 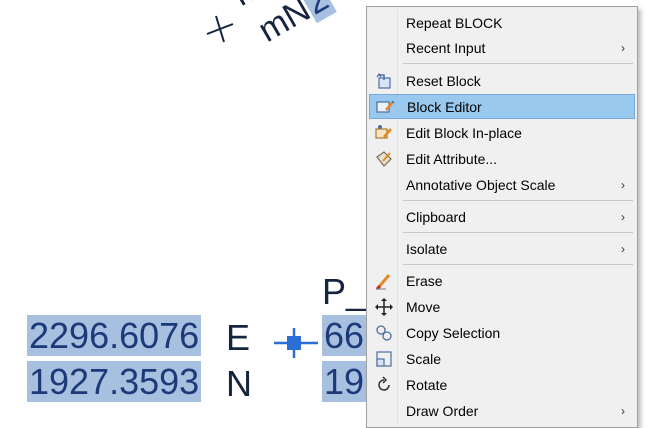 I want to click on northing-suffix: N, so click(x=239, y=384).